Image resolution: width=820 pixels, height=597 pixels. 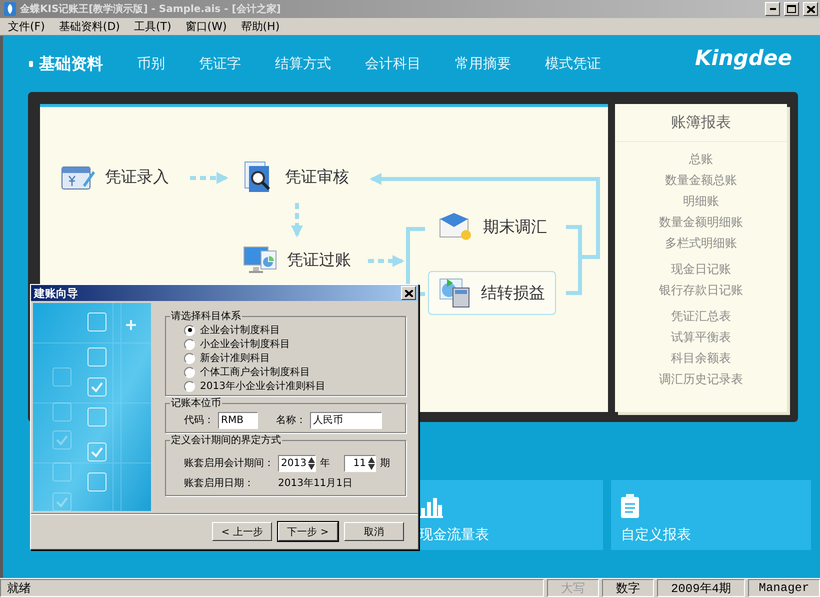 I want to click on year-spinner: 2013, so click(x=297, y=463).